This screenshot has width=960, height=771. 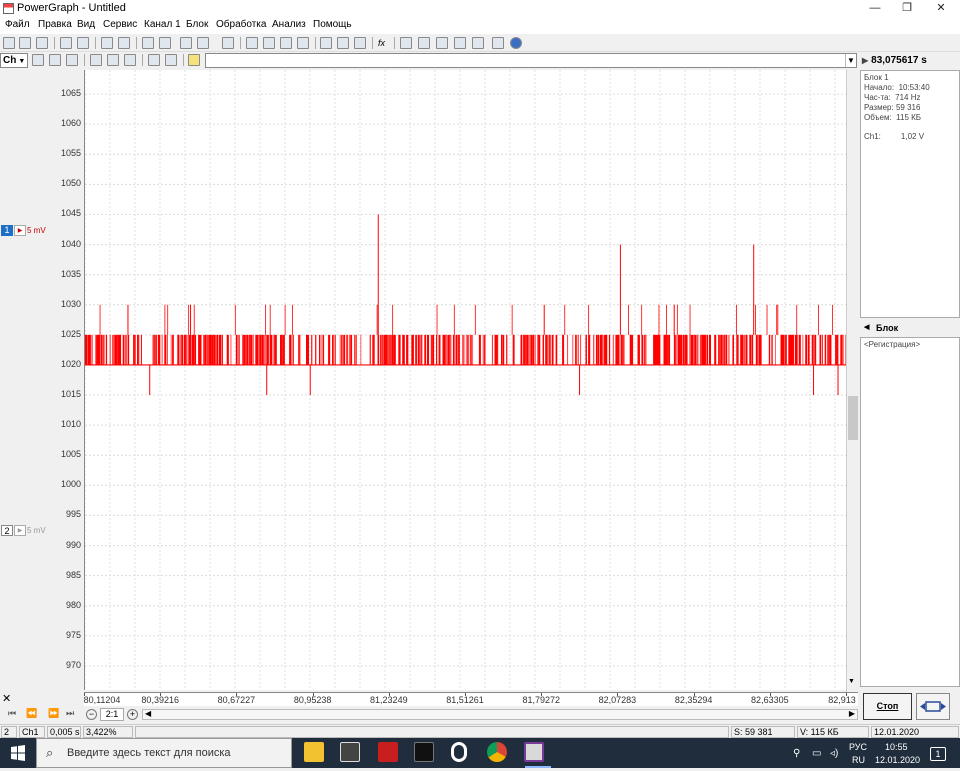 What do you see at coordinates (124, 43) in the screenshot?
I see `print-preview-icon` at bounding box center [124, 43].